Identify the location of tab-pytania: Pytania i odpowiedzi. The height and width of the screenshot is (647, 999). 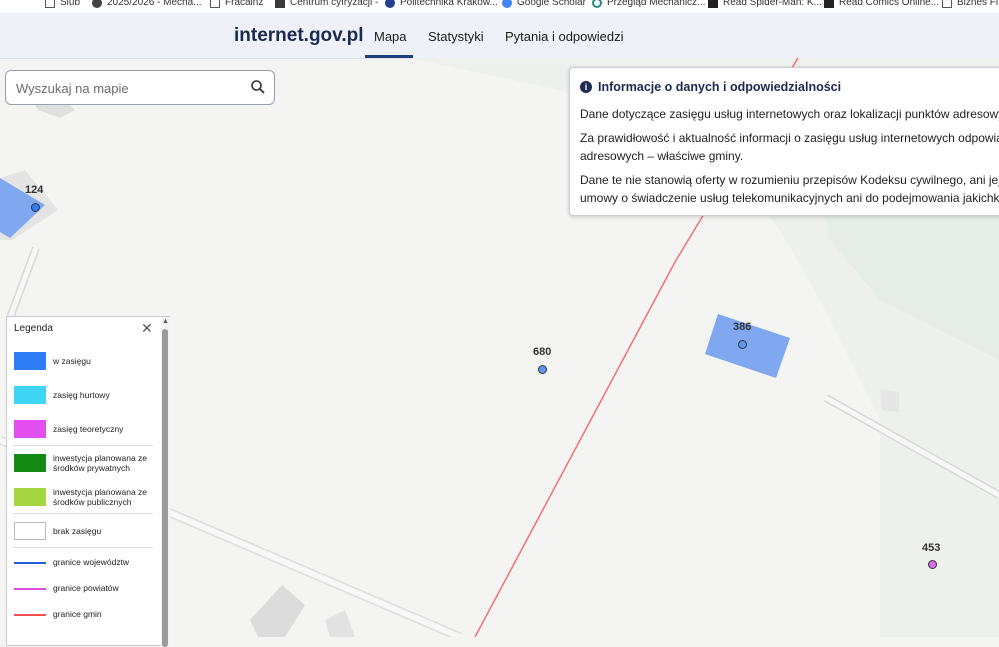
(564, 36).